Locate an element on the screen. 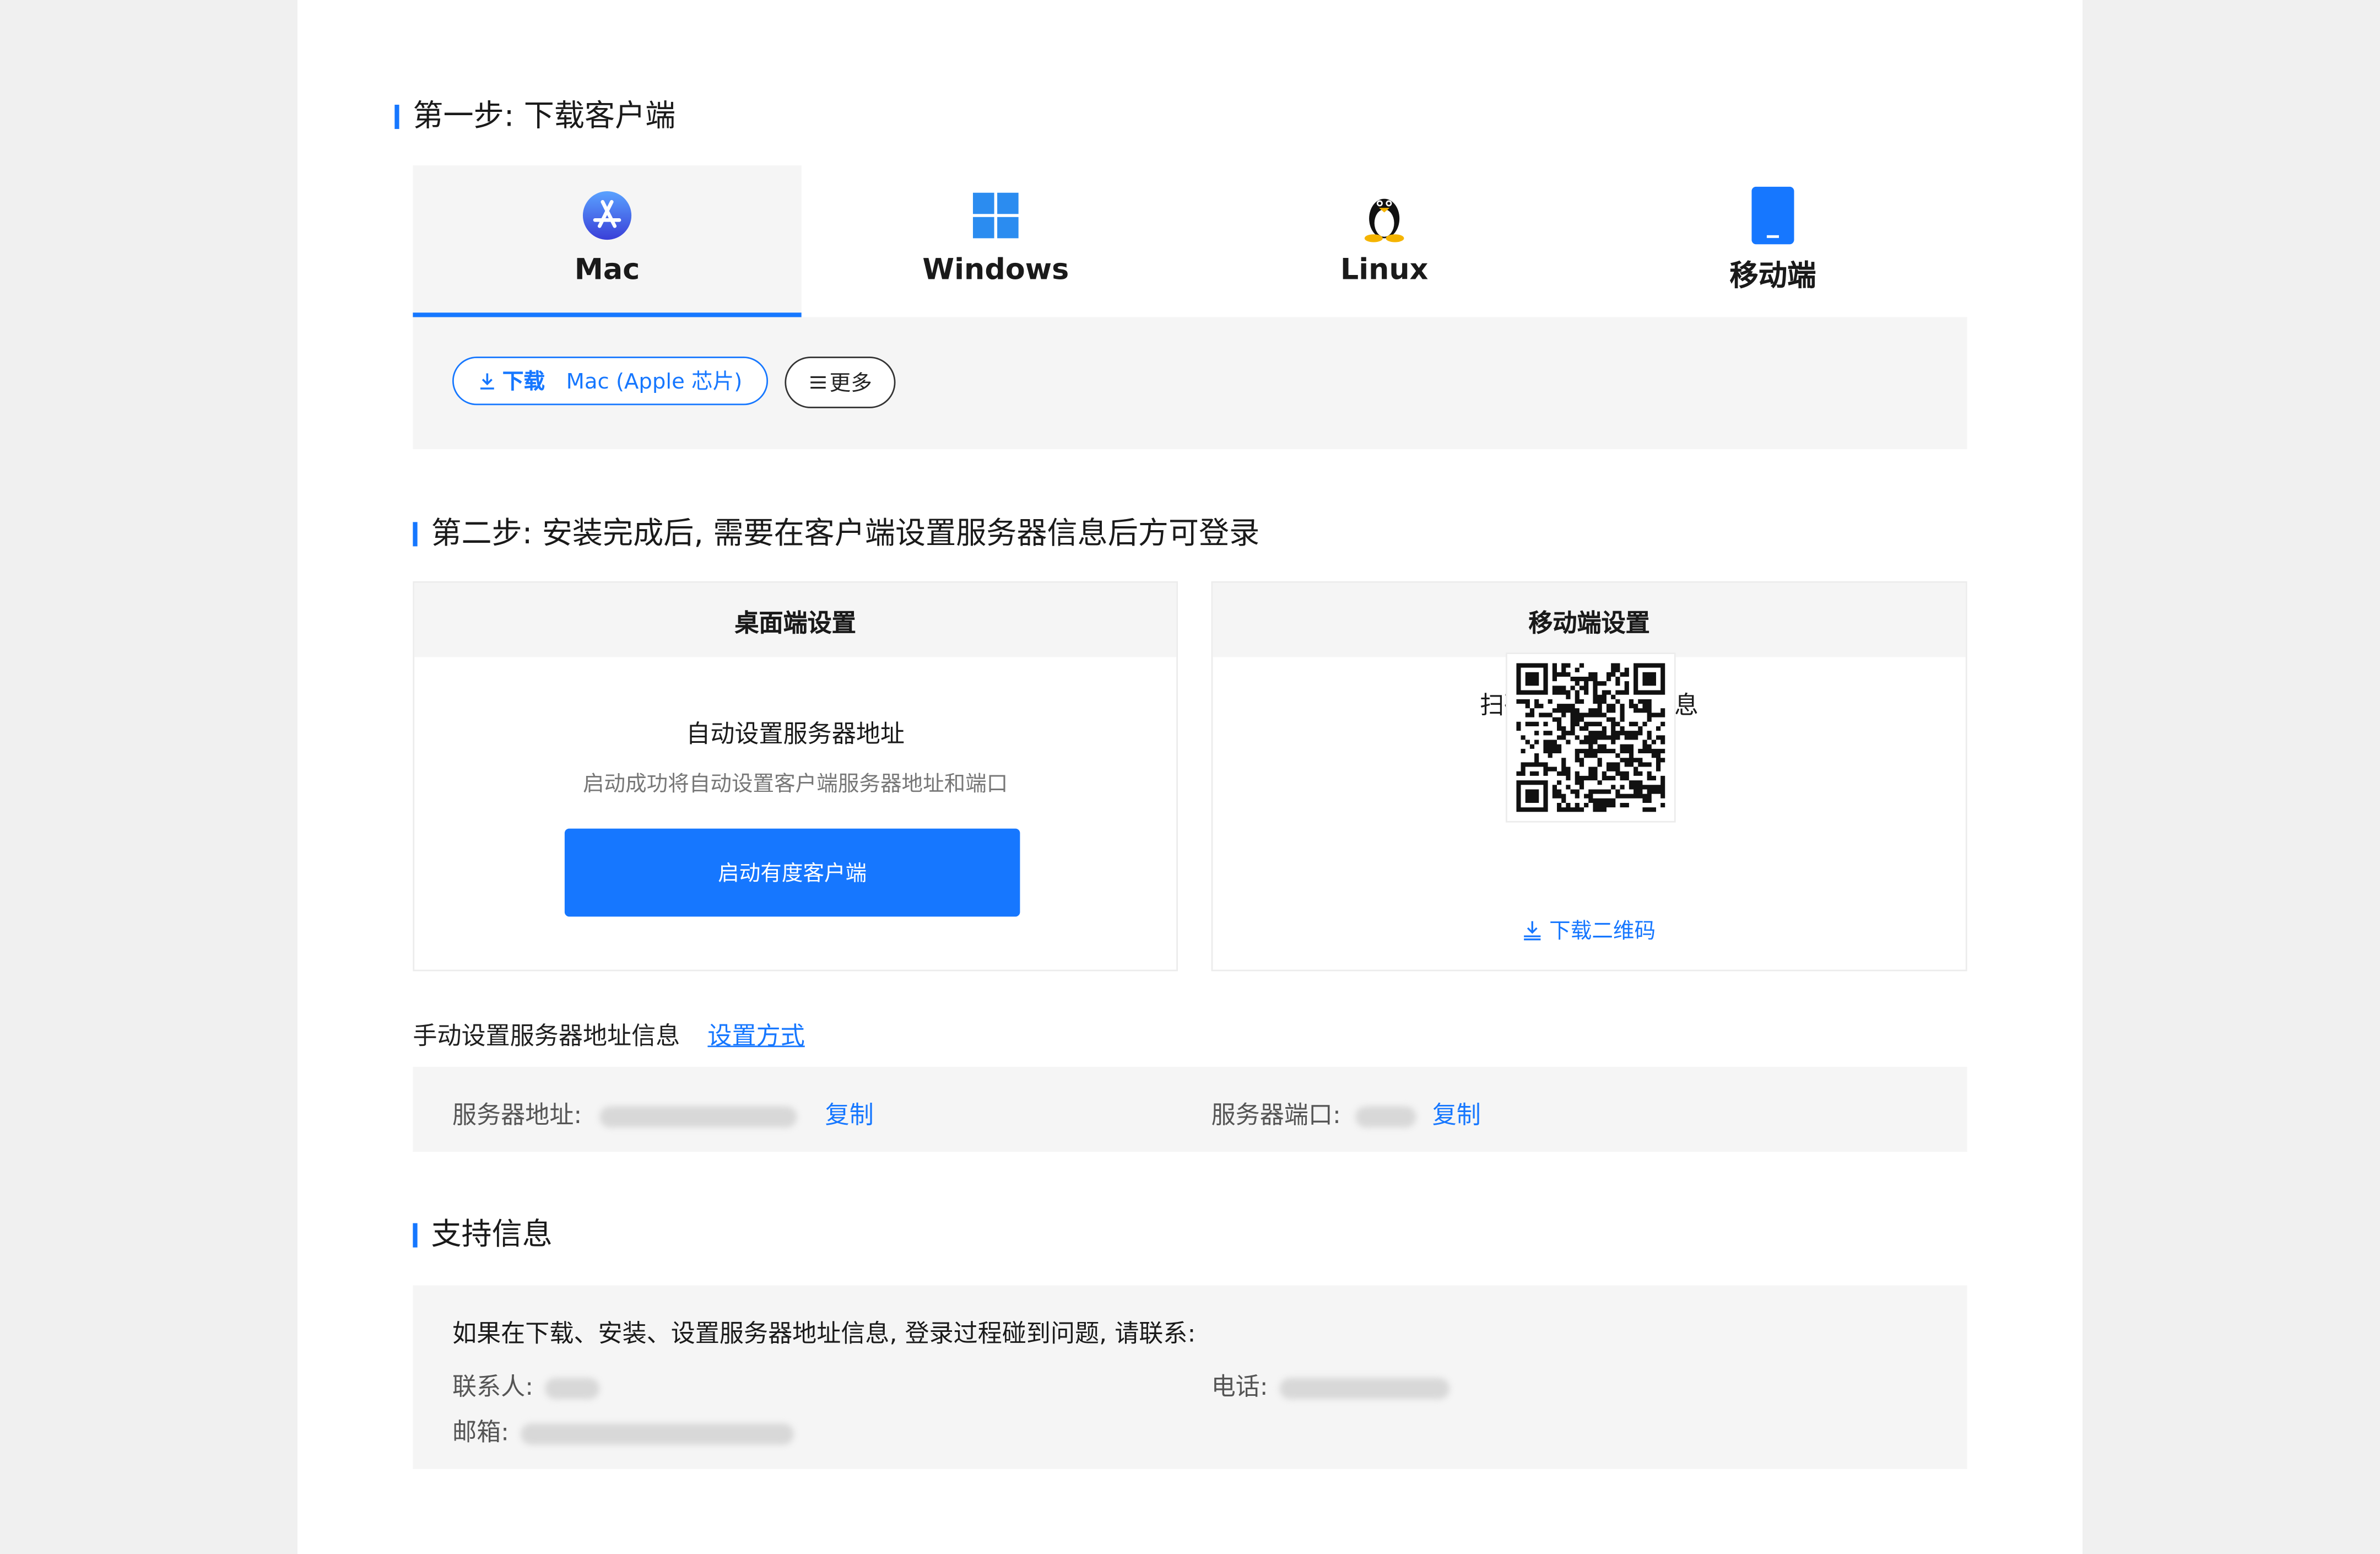 This screenshot has width=2380, height=1554. download-qr-link: 下载二维码 is located at coordinates (1590, 930).